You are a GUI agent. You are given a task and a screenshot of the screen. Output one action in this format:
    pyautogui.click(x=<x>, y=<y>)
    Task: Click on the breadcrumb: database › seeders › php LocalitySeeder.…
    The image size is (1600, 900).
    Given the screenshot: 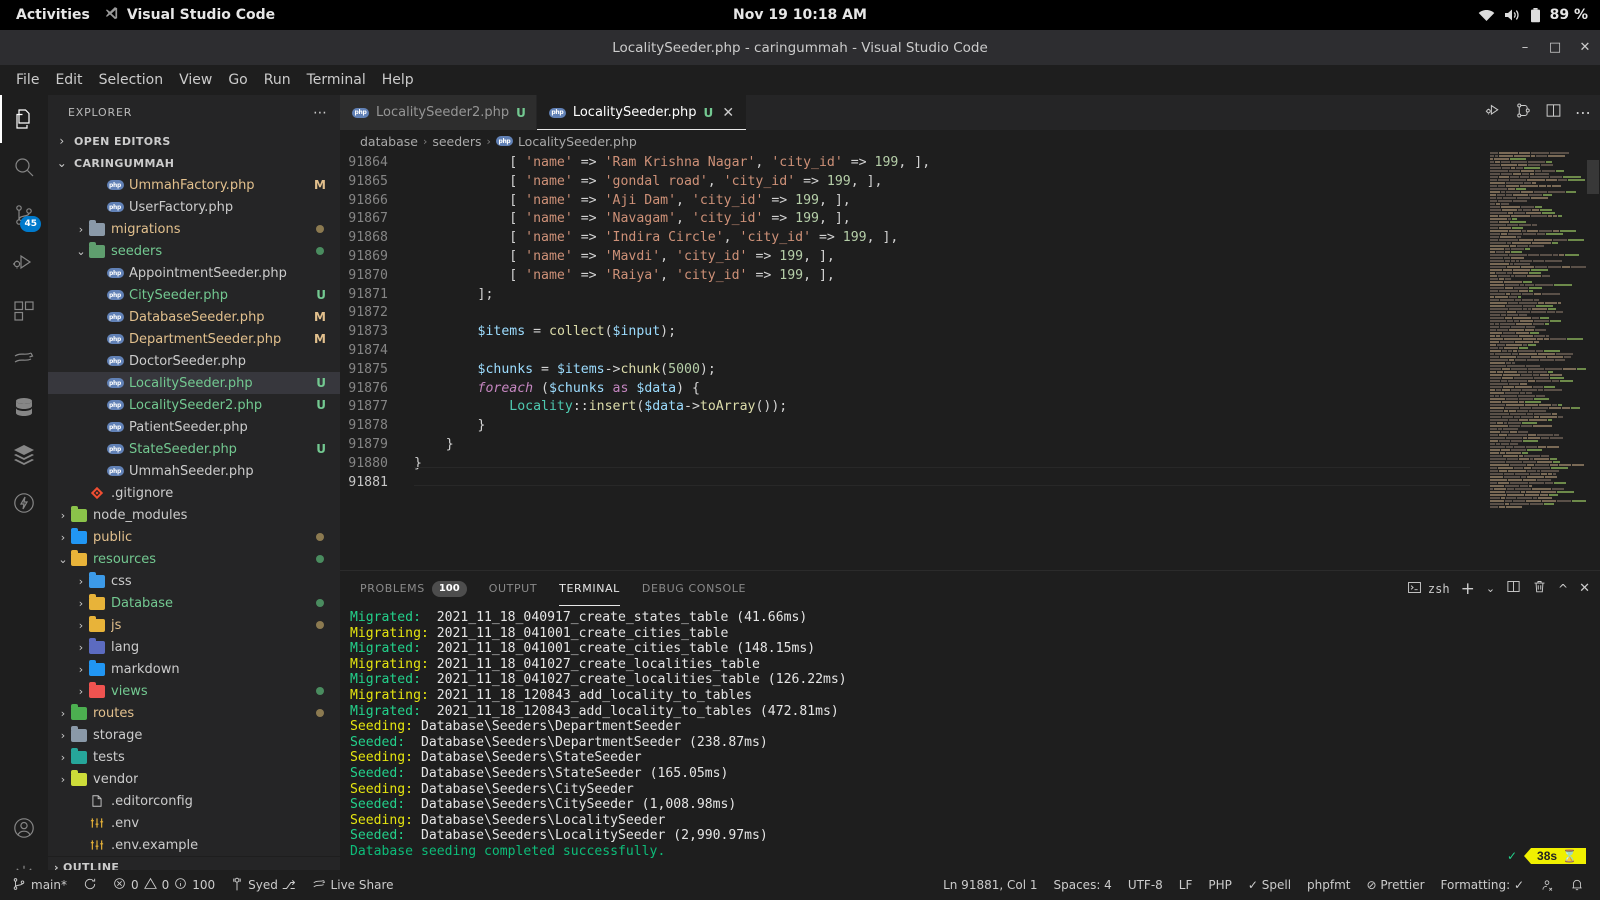 What is the action you would take?
    pyautogui.click(x=970, y=141)
    